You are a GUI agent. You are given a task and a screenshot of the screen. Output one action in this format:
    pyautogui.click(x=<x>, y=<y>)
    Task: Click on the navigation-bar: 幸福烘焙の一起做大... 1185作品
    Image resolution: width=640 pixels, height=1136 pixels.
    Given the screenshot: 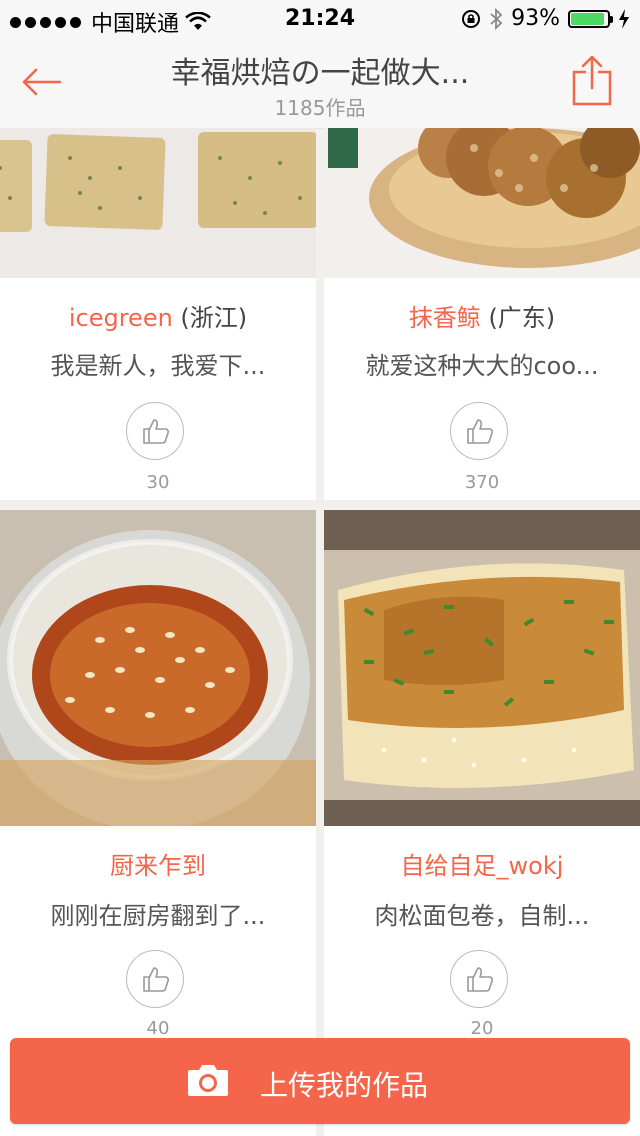 What is the action you would take?
    pyautogui.click(x=320, y=84)
    